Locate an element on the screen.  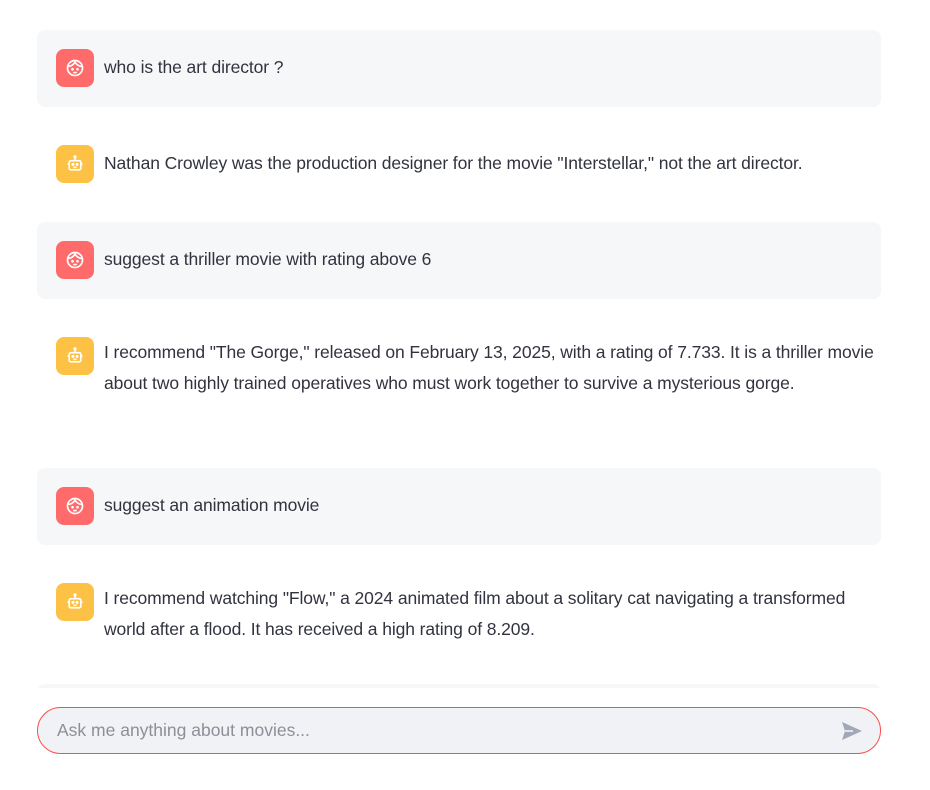
message-text: suggest an animation movie is located at coordinates (212, 505).